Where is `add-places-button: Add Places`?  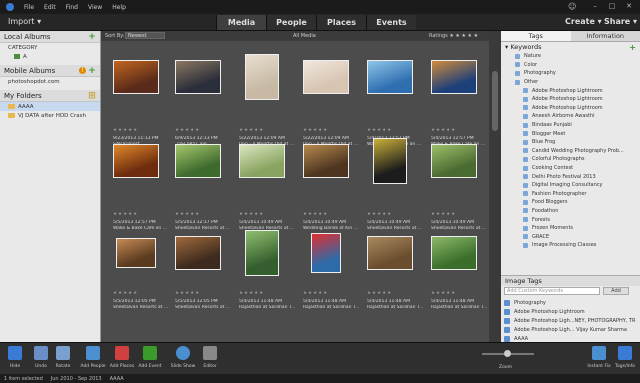 add-places-button: Add Places is located at coordinates (122, 357).